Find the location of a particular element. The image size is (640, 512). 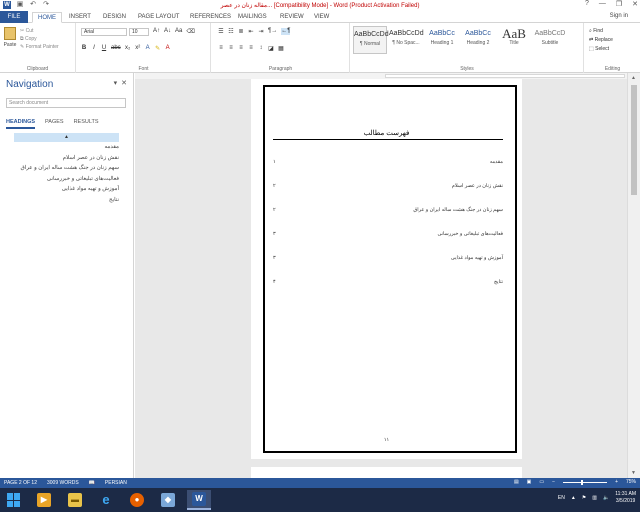

zoom-level: 75% is located at coordinates (631, 482).